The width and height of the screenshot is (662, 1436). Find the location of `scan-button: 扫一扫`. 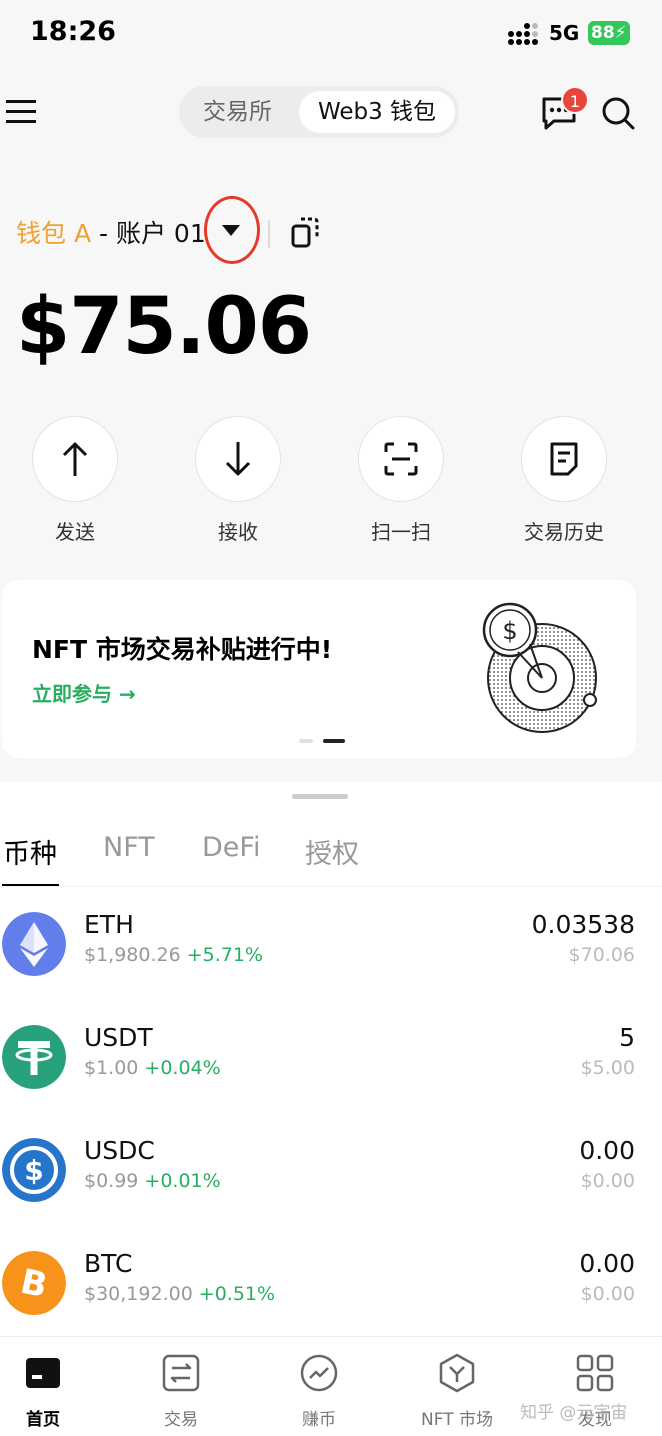

scan-button: 扫一扫 is located at coordinates (401, 480).